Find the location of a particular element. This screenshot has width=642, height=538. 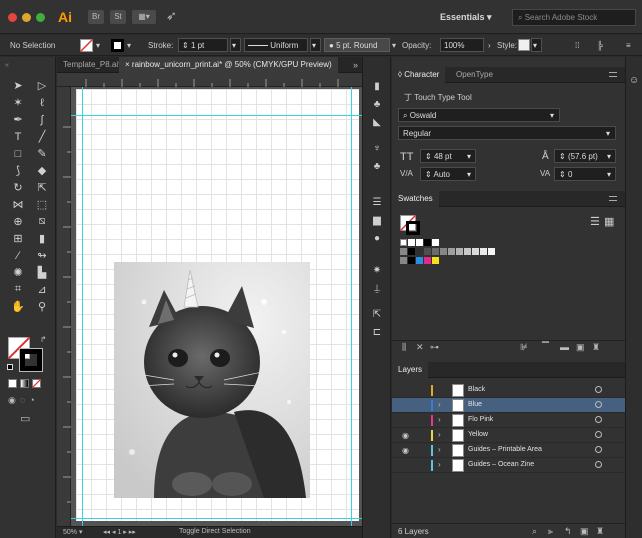

zoom-window-button is located at coordinates (40, 17).